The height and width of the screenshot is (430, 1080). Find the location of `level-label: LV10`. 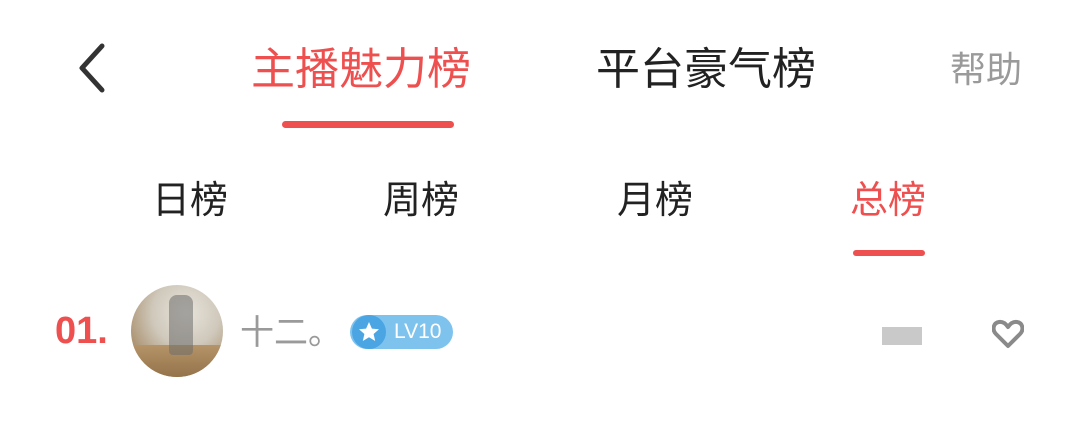

level-label: LV10 is located at coordinates (418, 331).